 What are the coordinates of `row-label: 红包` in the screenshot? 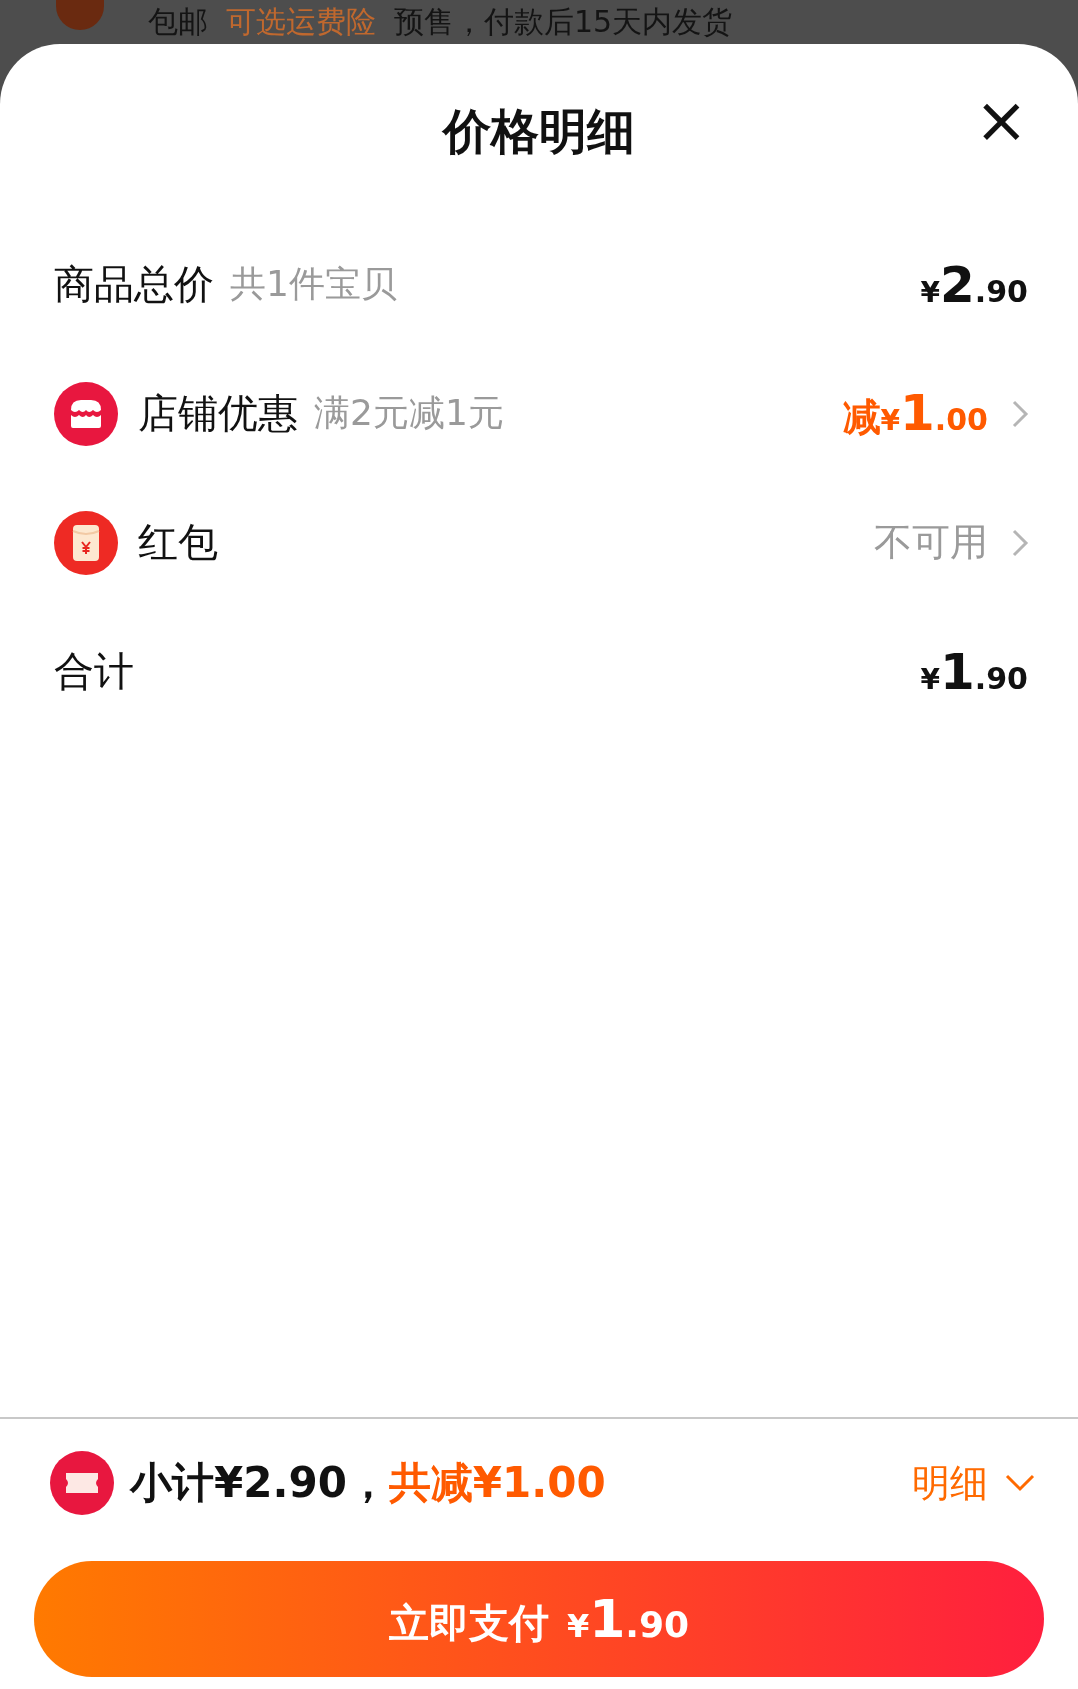 It's located at (178, 542).